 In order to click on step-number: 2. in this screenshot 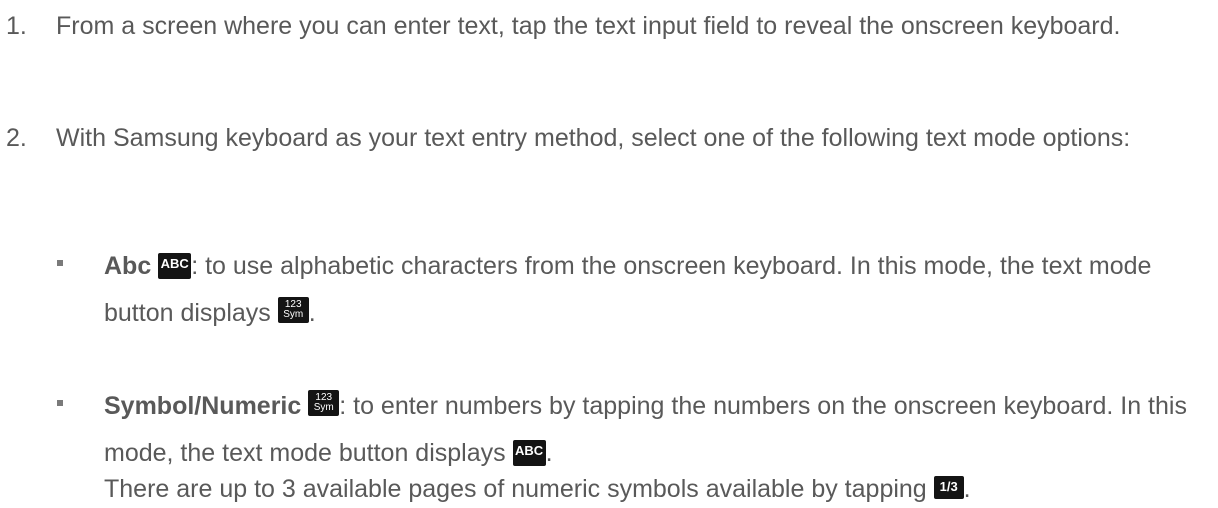, I will do `click(16, 138)`.